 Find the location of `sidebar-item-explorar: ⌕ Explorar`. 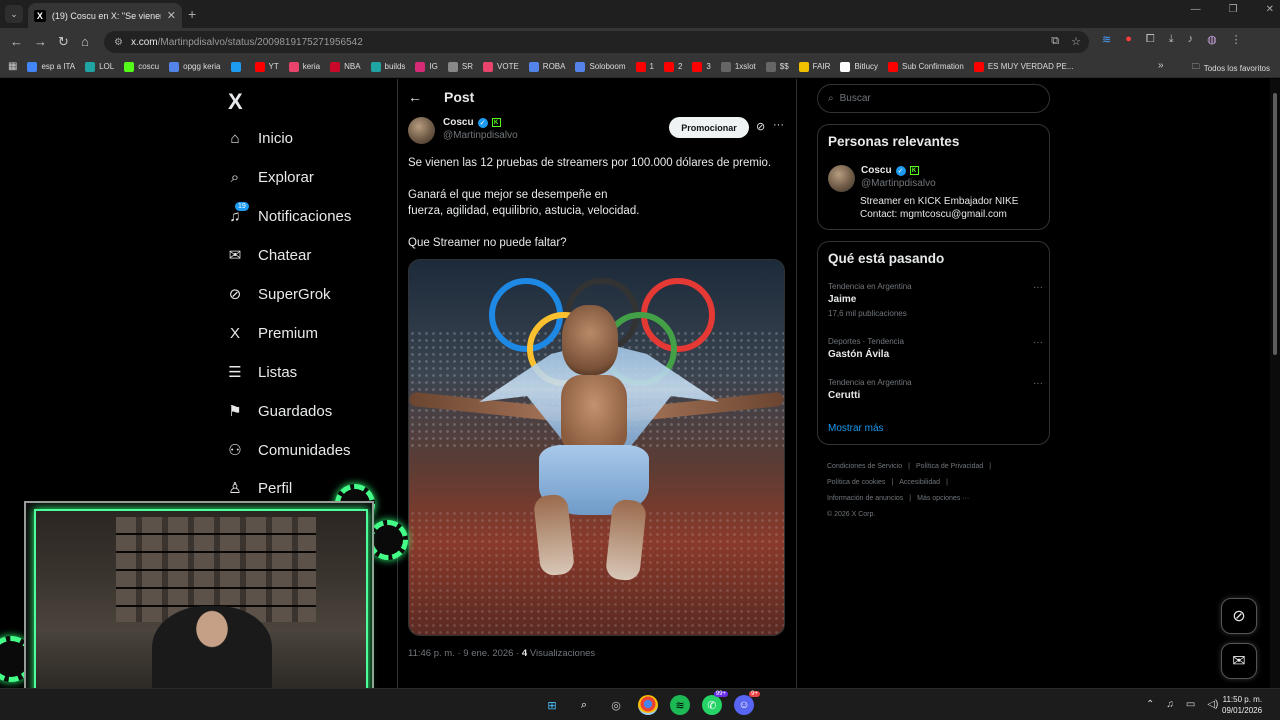

sidebar-item-explorar: ⌕ Explorar is located at coordinates (270, 177).